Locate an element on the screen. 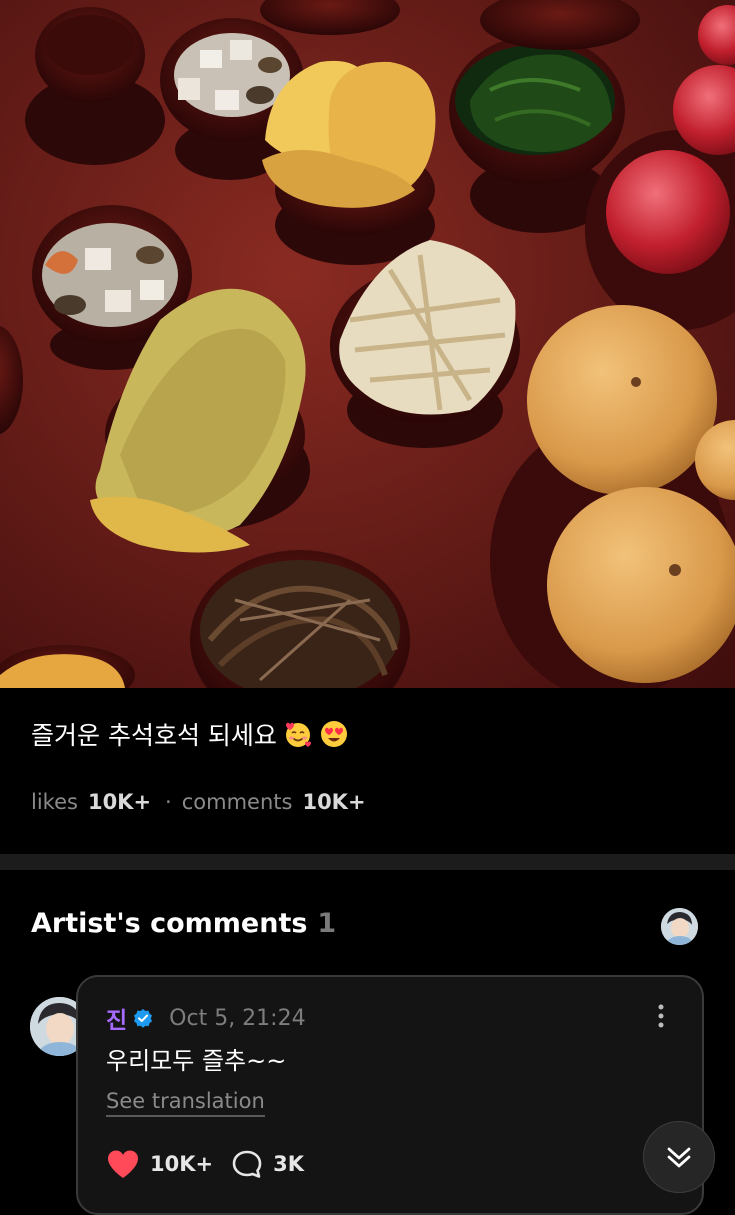 The height and width of the screenshot is (1215, 735). scroll-to-bottom-button is located at coordinates (679, 1157).